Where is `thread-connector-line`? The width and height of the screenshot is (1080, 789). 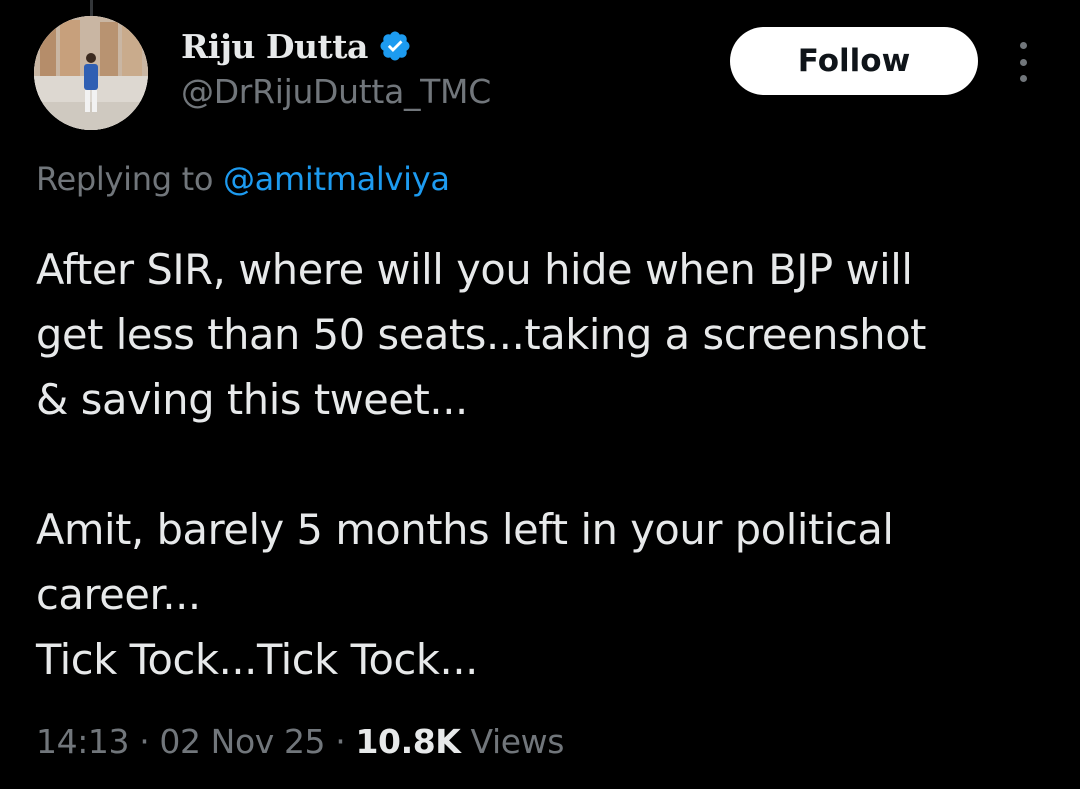 thread-connector-line is located at coordinates (91, 8).